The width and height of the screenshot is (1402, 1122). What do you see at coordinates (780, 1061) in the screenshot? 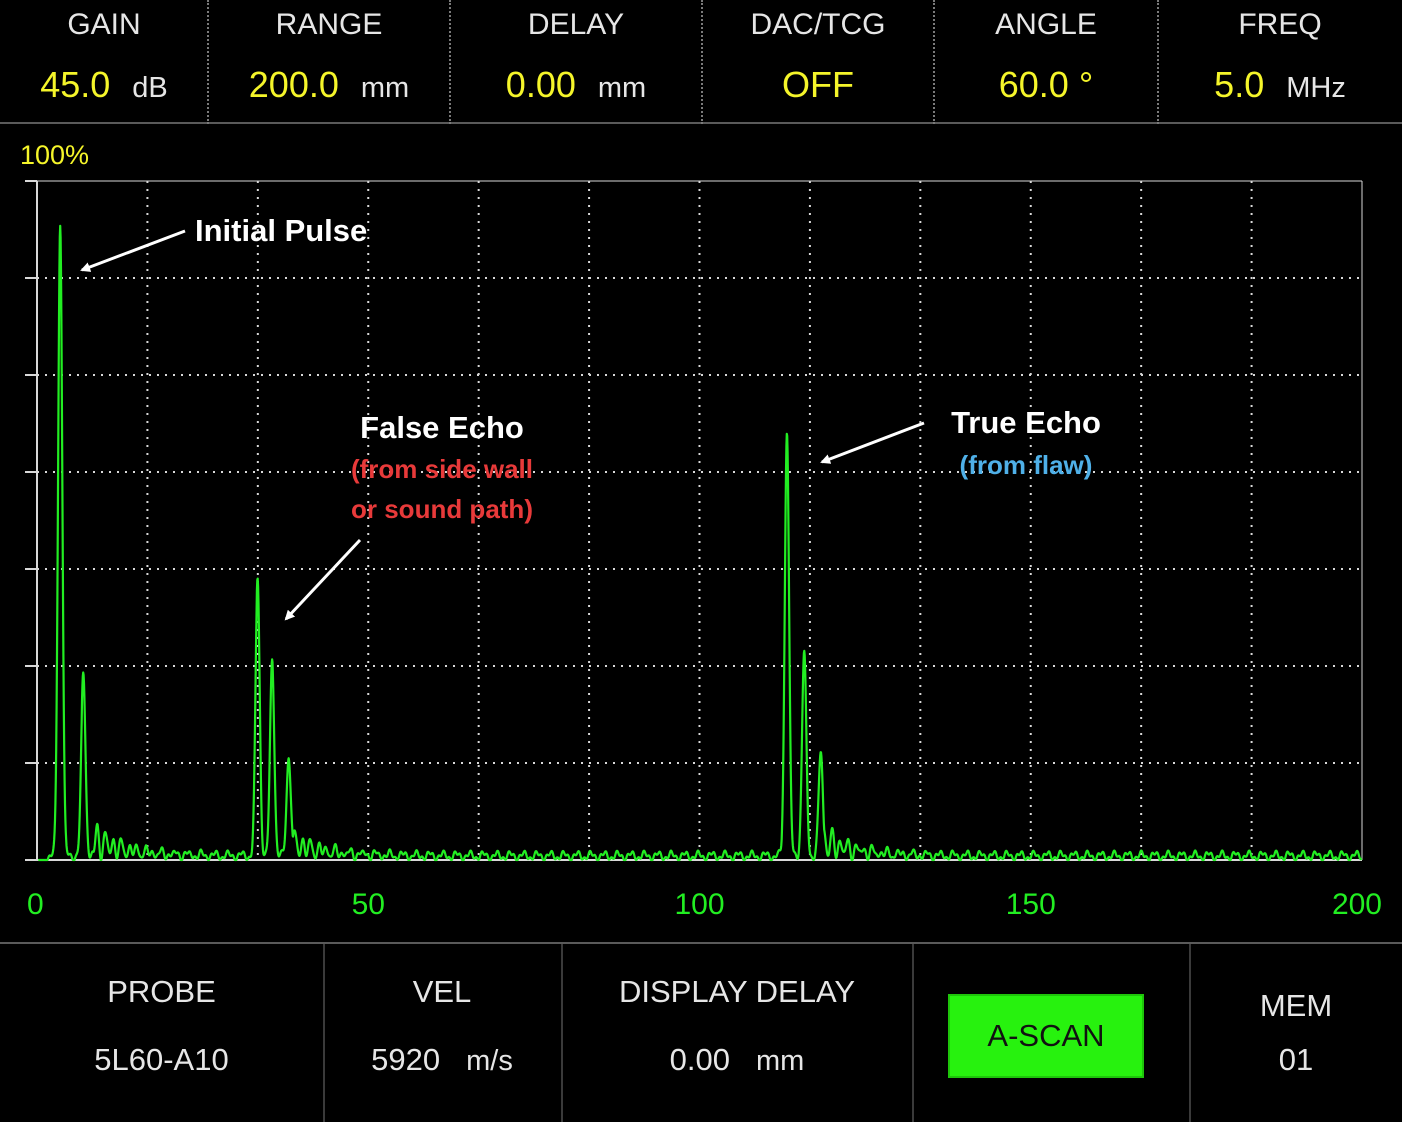
I see `display-delay-unit: mm` at bounding box center [780, 1061].